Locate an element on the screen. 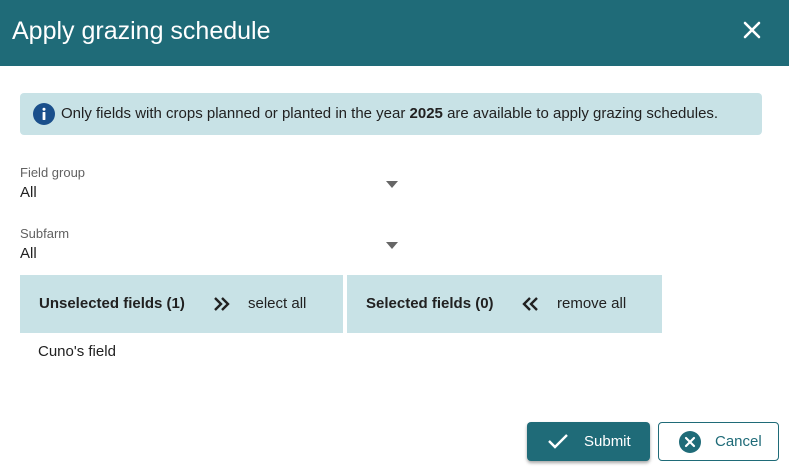 This screenshot has height=469, width=789. submit-label: Submit is located at coordinates (607, 441).